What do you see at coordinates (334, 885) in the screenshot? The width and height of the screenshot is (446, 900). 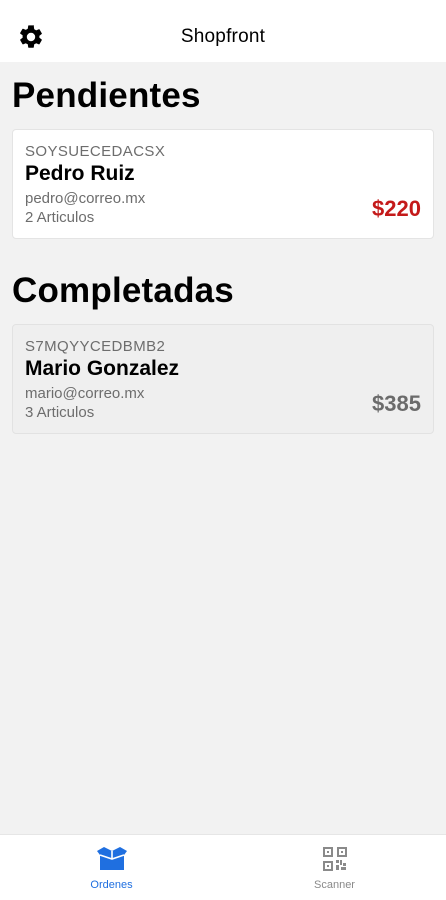 I see `tab-label-scanner: Scanner` at bounding box center [334, 885].